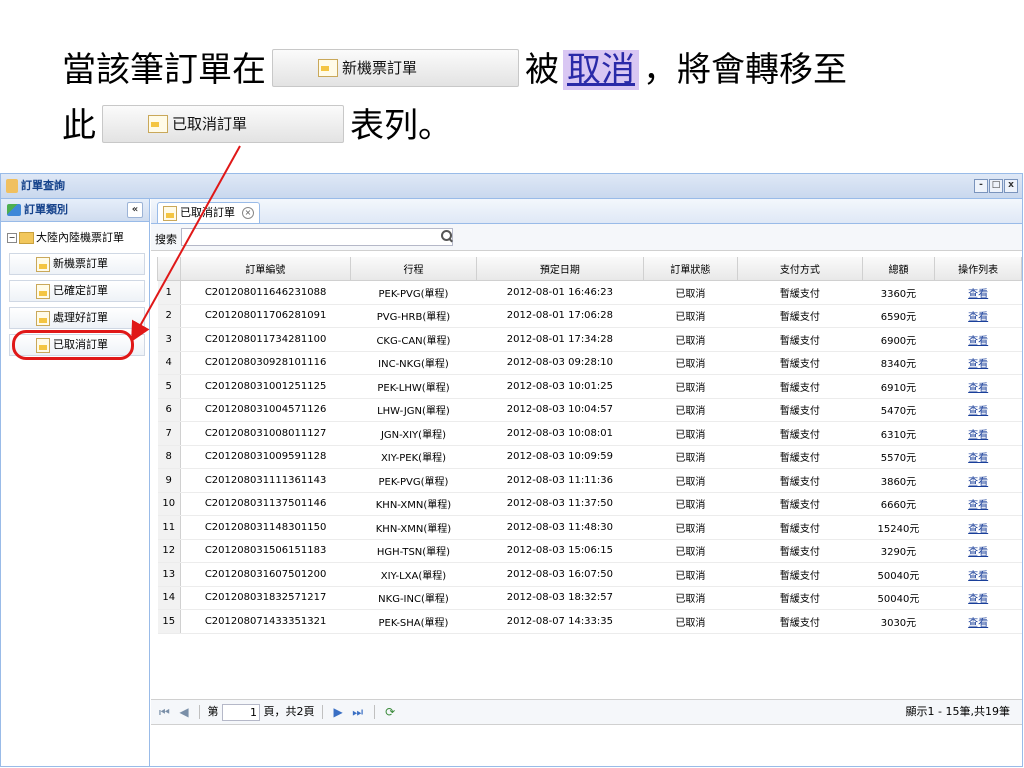  What do you see at coordinates (898, 598) in the screenshot?
I see `cell-total: 50040元` at bounding box center [898, 598].